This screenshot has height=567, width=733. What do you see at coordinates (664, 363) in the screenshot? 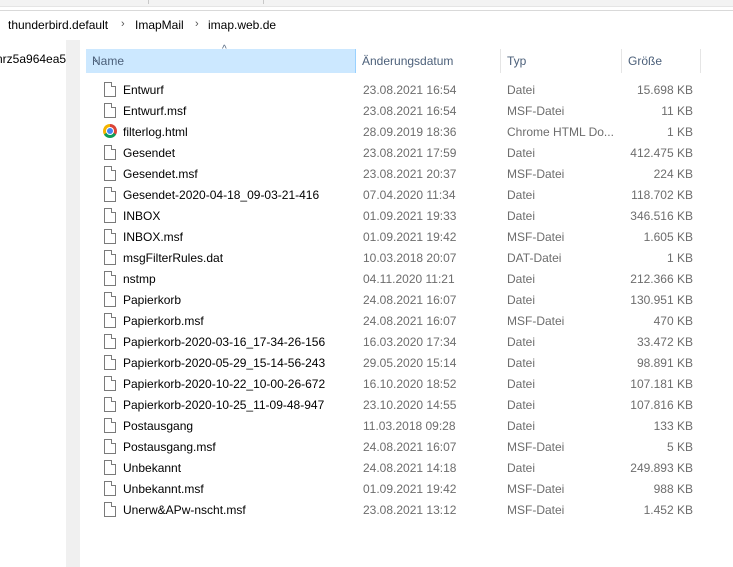
I see `file-size: 98.891 KB` at bounding box center [664, 363].